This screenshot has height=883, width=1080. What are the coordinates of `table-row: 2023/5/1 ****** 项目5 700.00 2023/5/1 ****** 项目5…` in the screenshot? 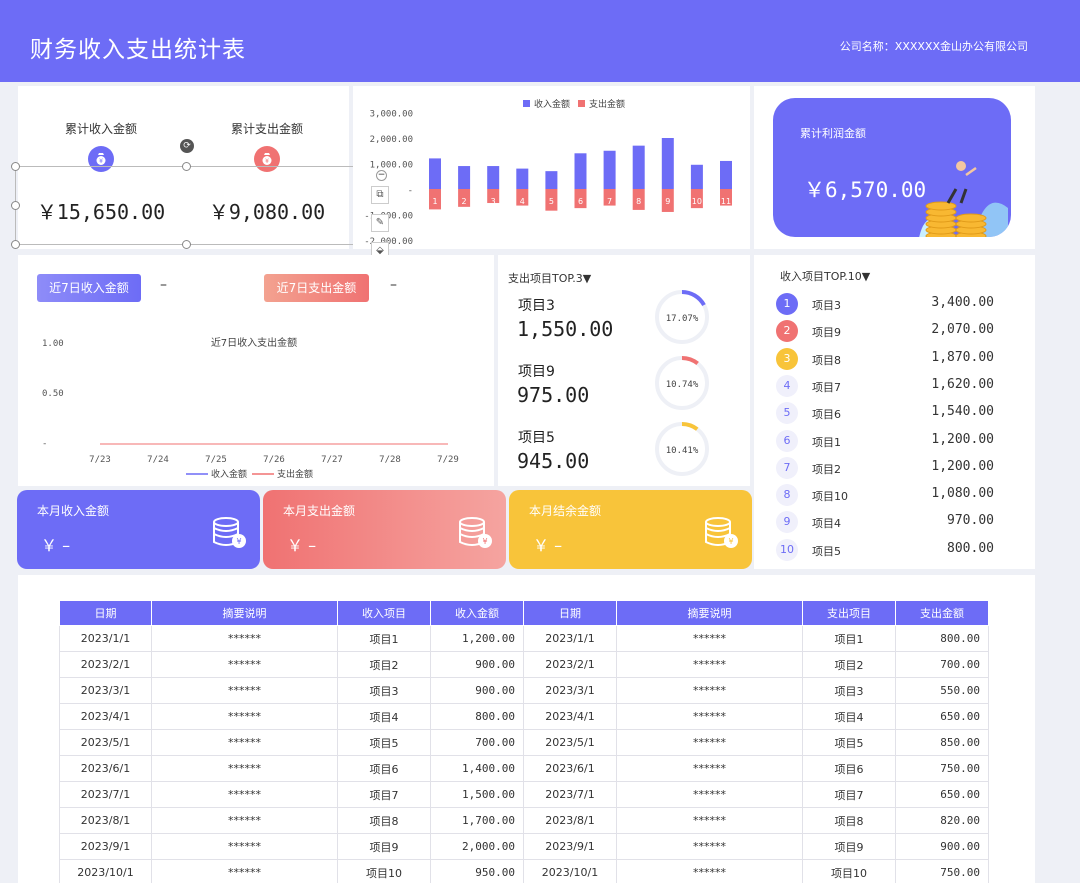 It's located at (524, 742).